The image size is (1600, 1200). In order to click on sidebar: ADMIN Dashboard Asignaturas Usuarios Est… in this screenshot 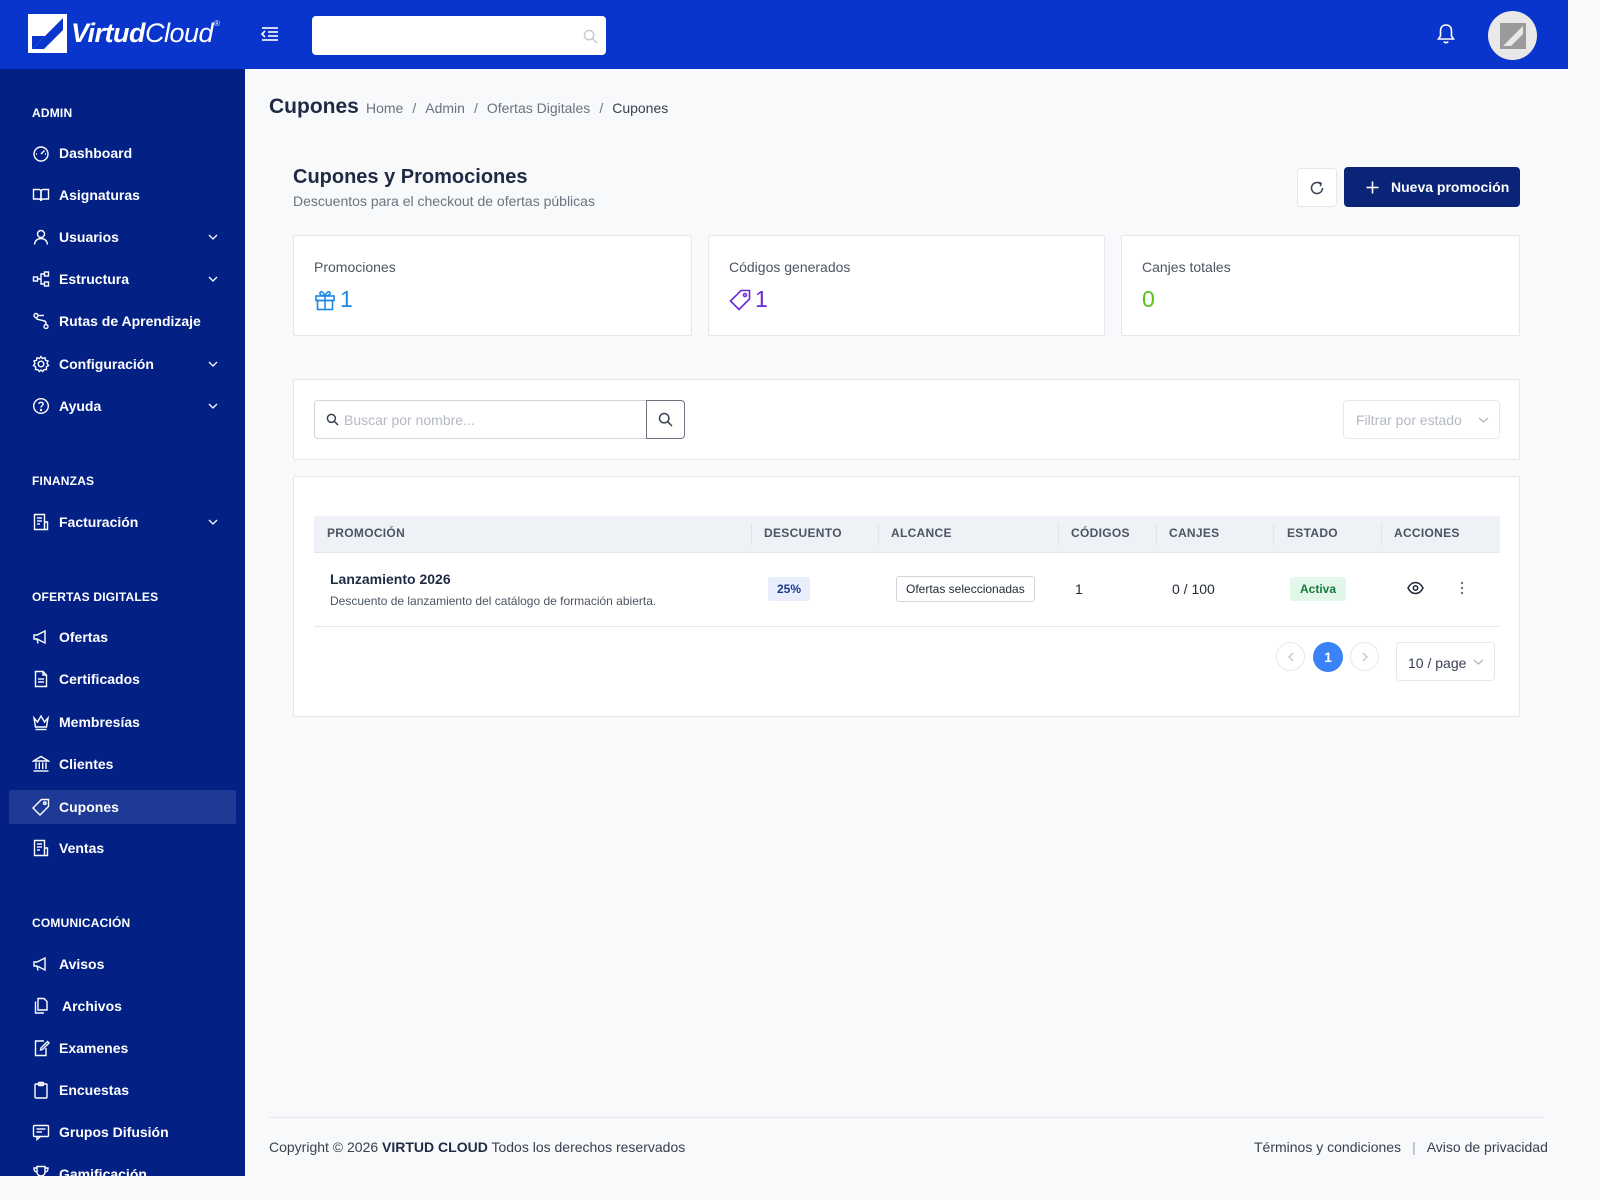, I will do `click(122, 622)`.